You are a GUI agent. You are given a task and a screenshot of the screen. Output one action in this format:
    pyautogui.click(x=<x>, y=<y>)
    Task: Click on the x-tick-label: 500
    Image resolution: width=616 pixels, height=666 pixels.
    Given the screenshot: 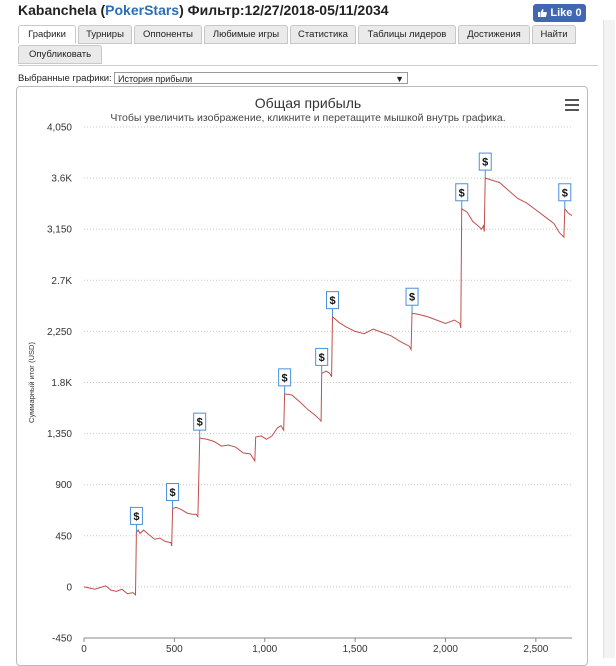 What is the action you would take?
    pyautogui.click(x=174, y=649)
    